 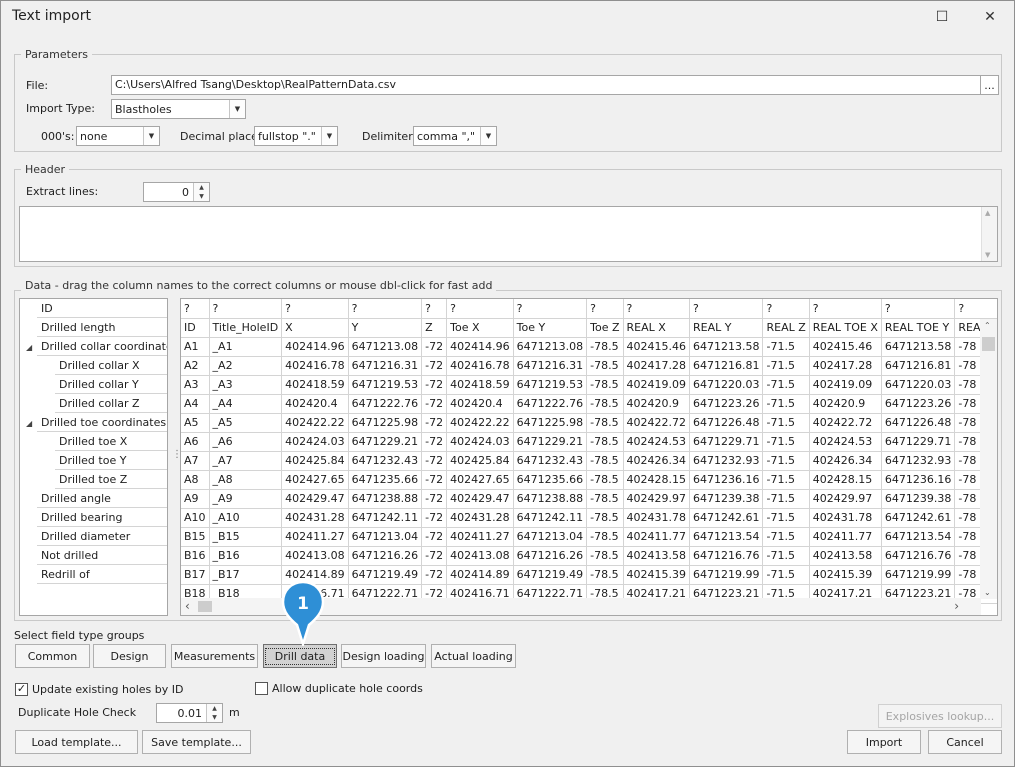 What do you see at coordinates (385, 328) in the screenshot?
I see `column-header-row-cell: Y` at bounding box center [385, 328].